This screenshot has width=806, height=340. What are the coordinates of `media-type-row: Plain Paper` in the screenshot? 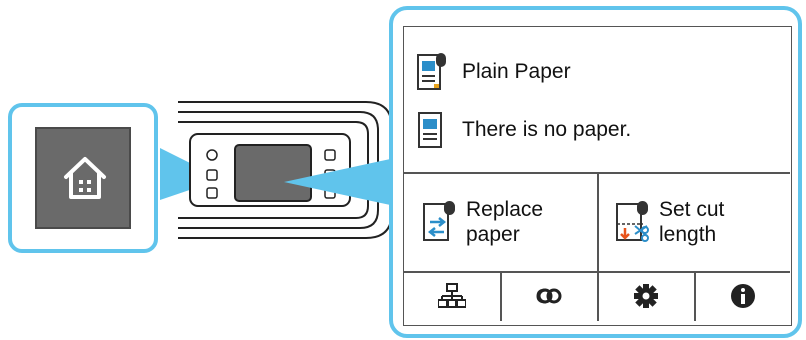 It's located at (492, 72).